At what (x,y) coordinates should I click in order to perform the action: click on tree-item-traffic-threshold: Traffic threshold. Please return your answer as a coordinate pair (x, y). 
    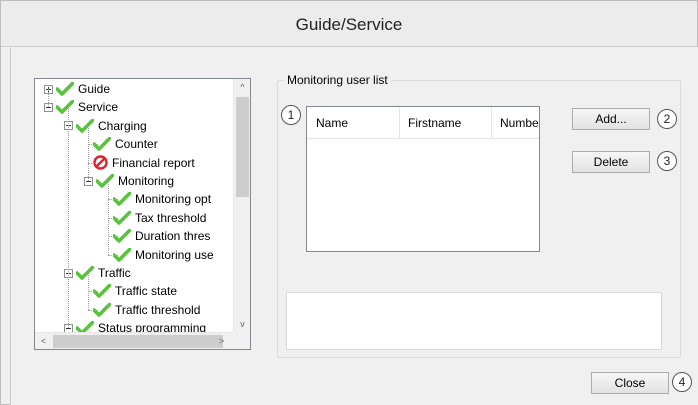
    Looking at the image, I should click on (146, 310).